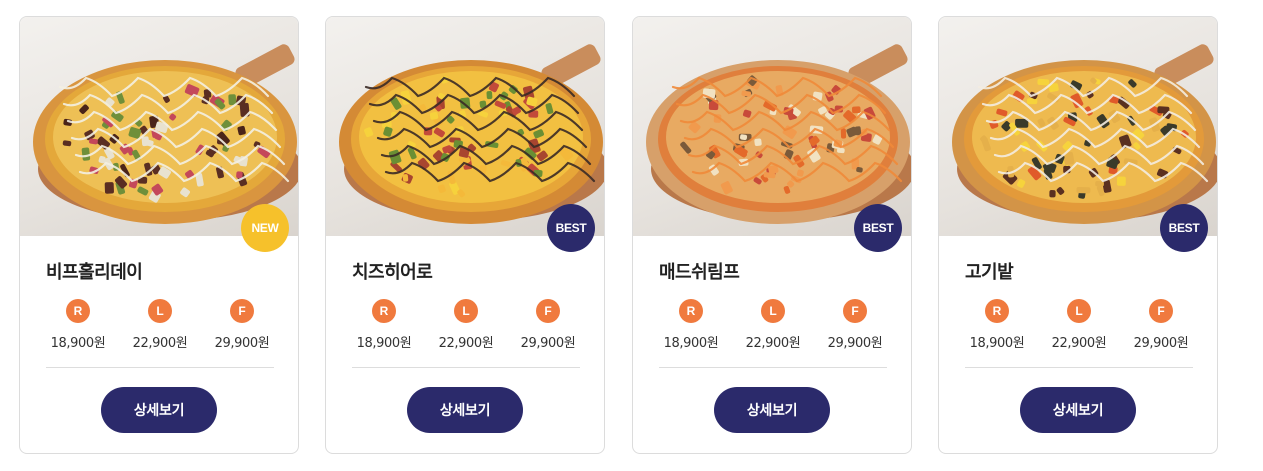 Image resolution: width=1263 pixels, height=471 pixels. I want to click on product-name: 매드쉬림프, so click(699, 271).